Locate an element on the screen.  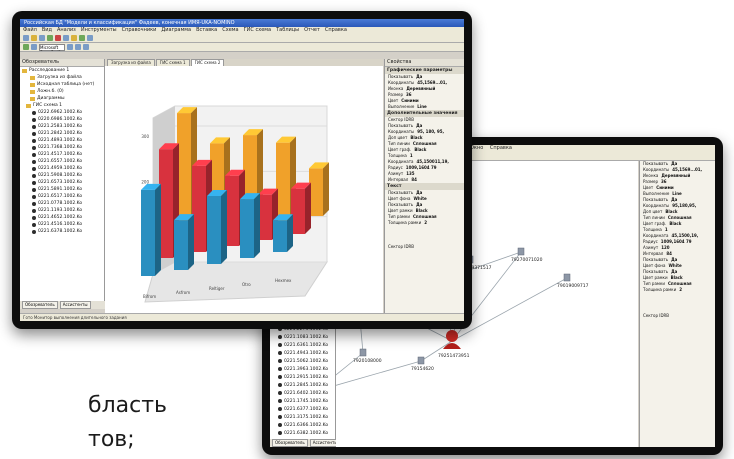
tree-entry: 0221.2842.1002.Ko is located at coordinates (62, 133).